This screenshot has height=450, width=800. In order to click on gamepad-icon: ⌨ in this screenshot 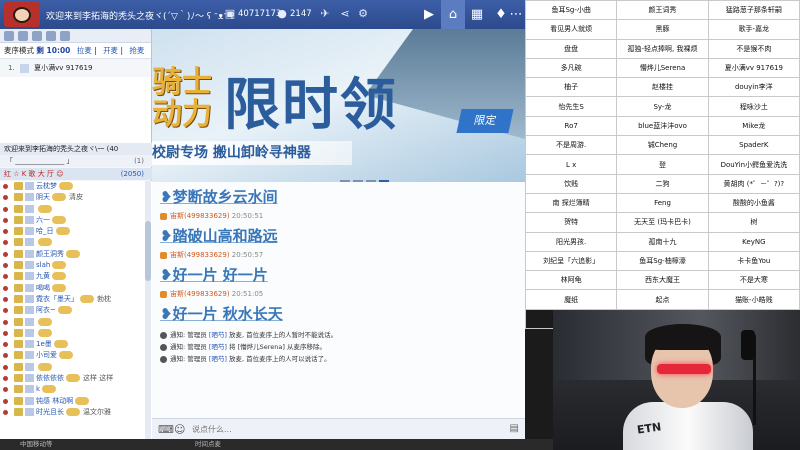, I will do `click(166, 429)`.